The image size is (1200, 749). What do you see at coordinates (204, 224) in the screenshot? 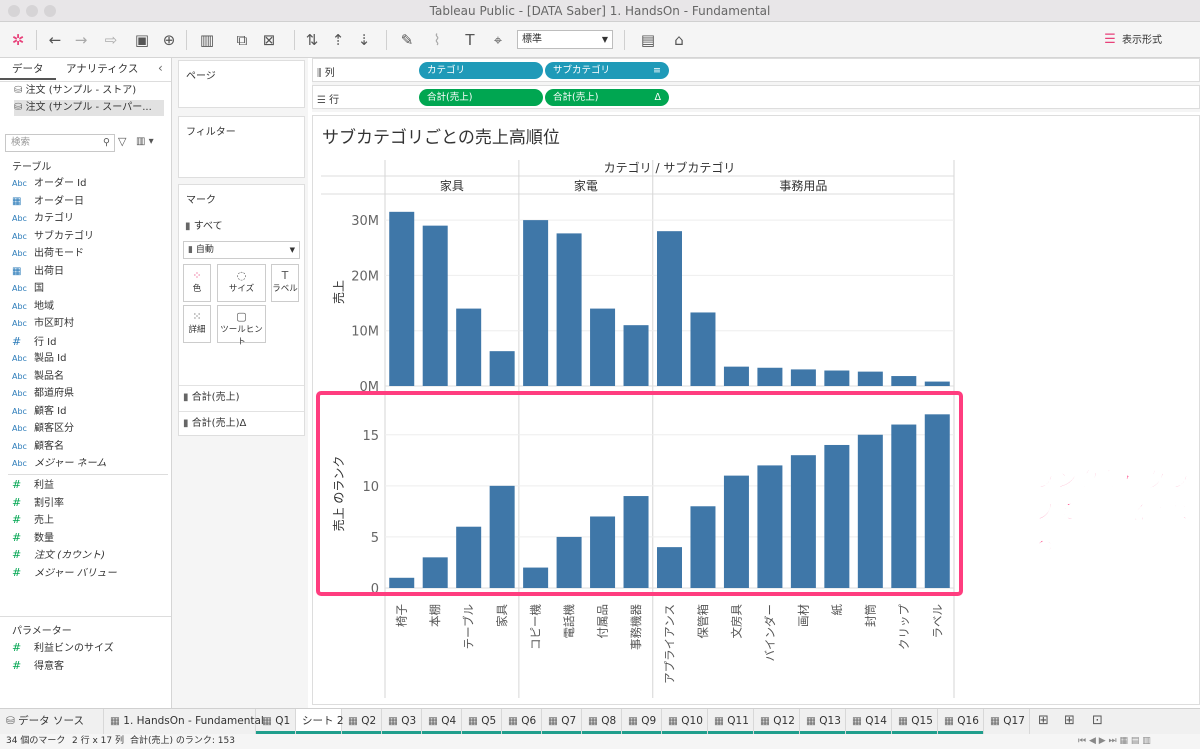
I see `marks-all-row: ▮ すべて` at bounding box center [204, 224].